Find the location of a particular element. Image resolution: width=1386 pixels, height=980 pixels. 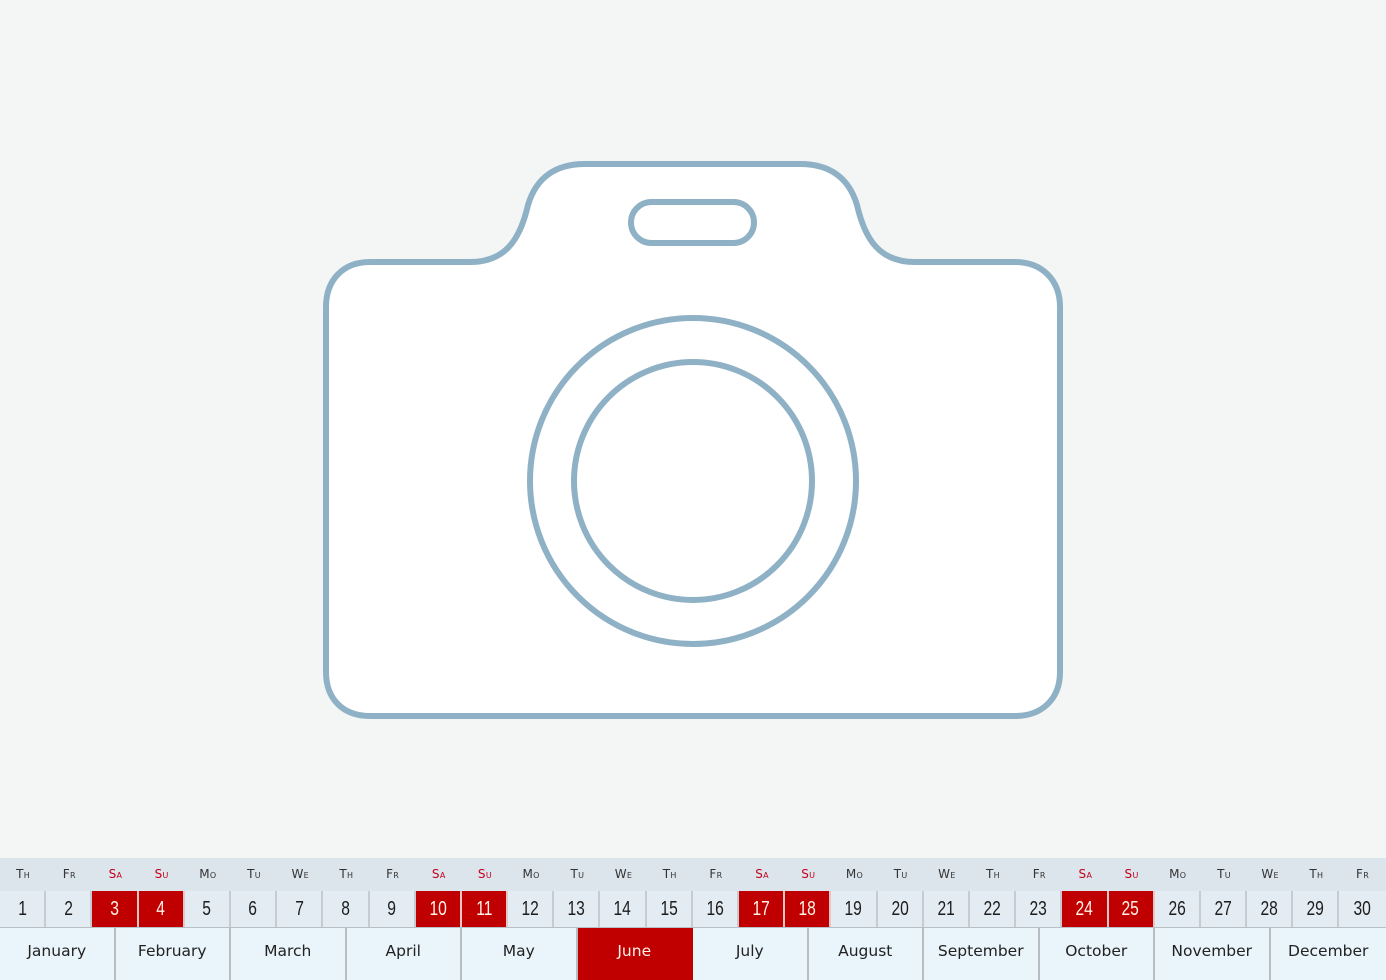

day-cell: 6 is located at coordinates (254, 909).